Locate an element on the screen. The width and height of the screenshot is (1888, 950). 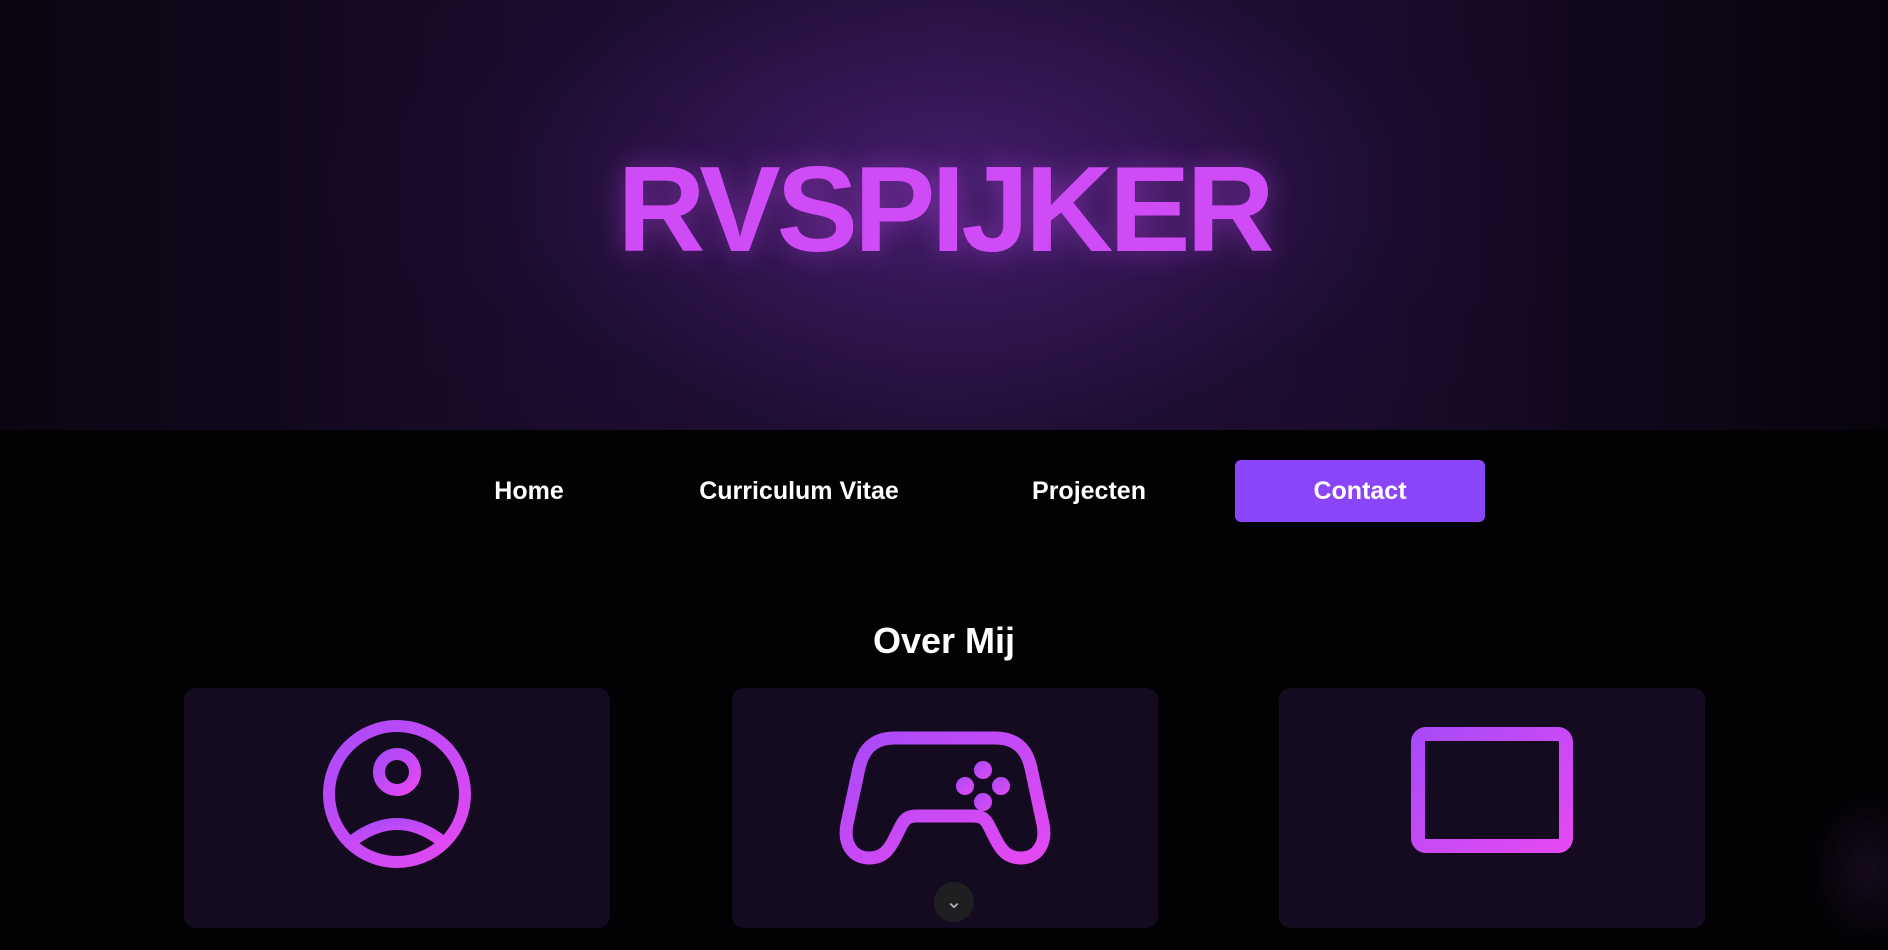
nav-item-home: Home is located at coordinates (529, 491).